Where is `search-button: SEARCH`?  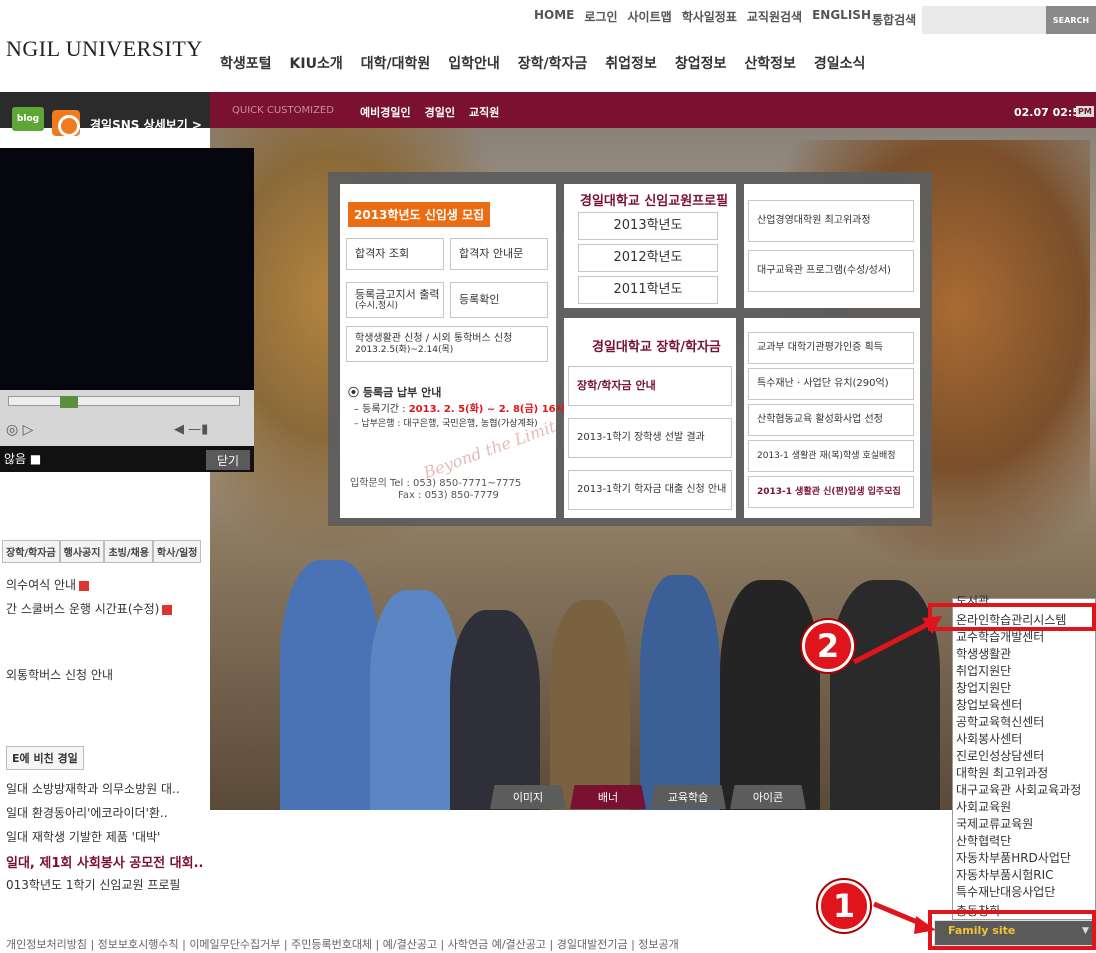 search-button: SEARCH is located at coordinates (1071, 20).